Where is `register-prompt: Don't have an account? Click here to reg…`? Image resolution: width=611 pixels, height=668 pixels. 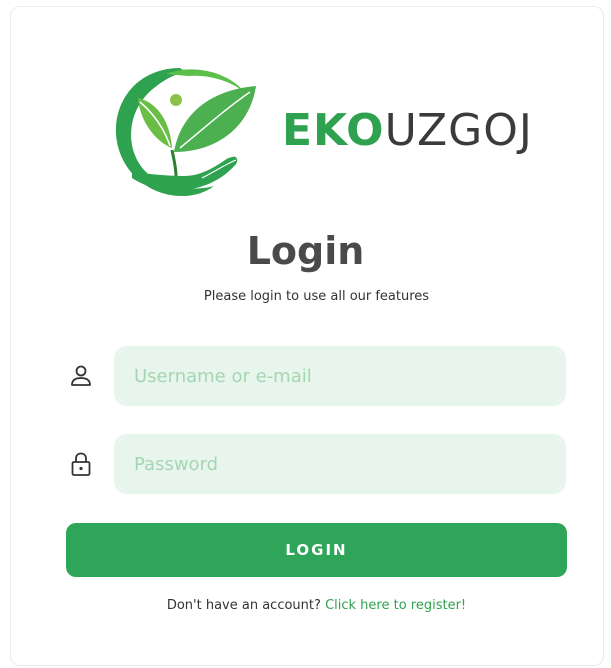 register-prompt: Don't have an account? Click here to reg… is located at coordinates (305, 605).